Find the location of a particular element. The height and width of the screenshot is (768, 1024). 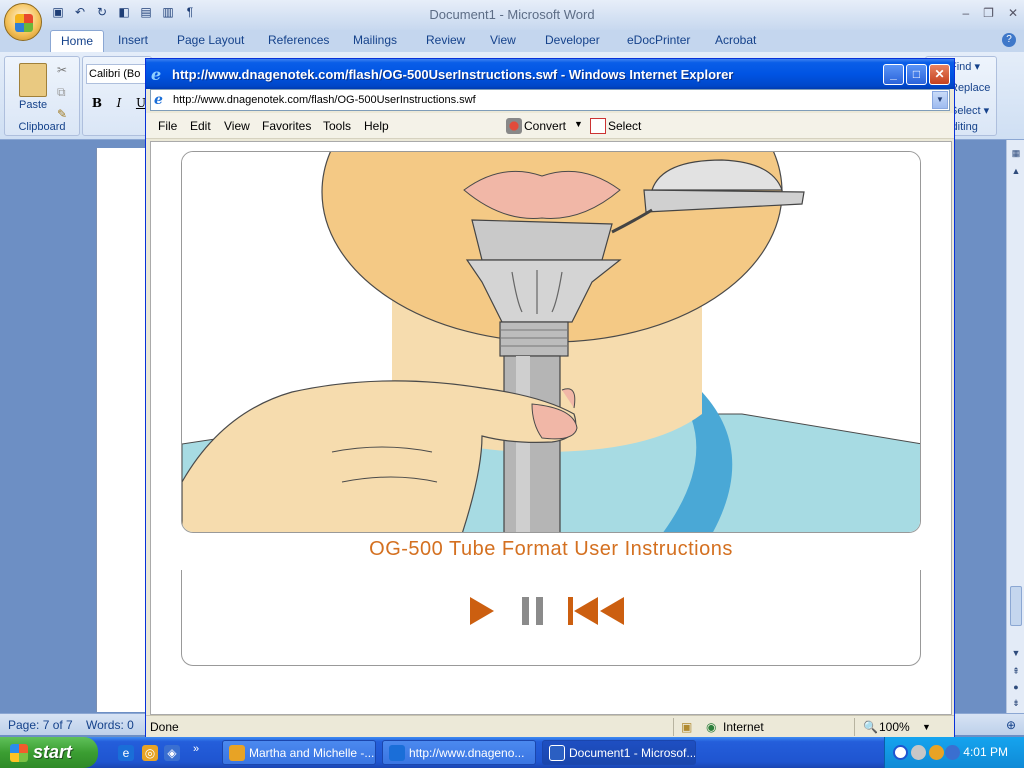

next-page-icon: ⇟ is located at coordinates (1016, 704).